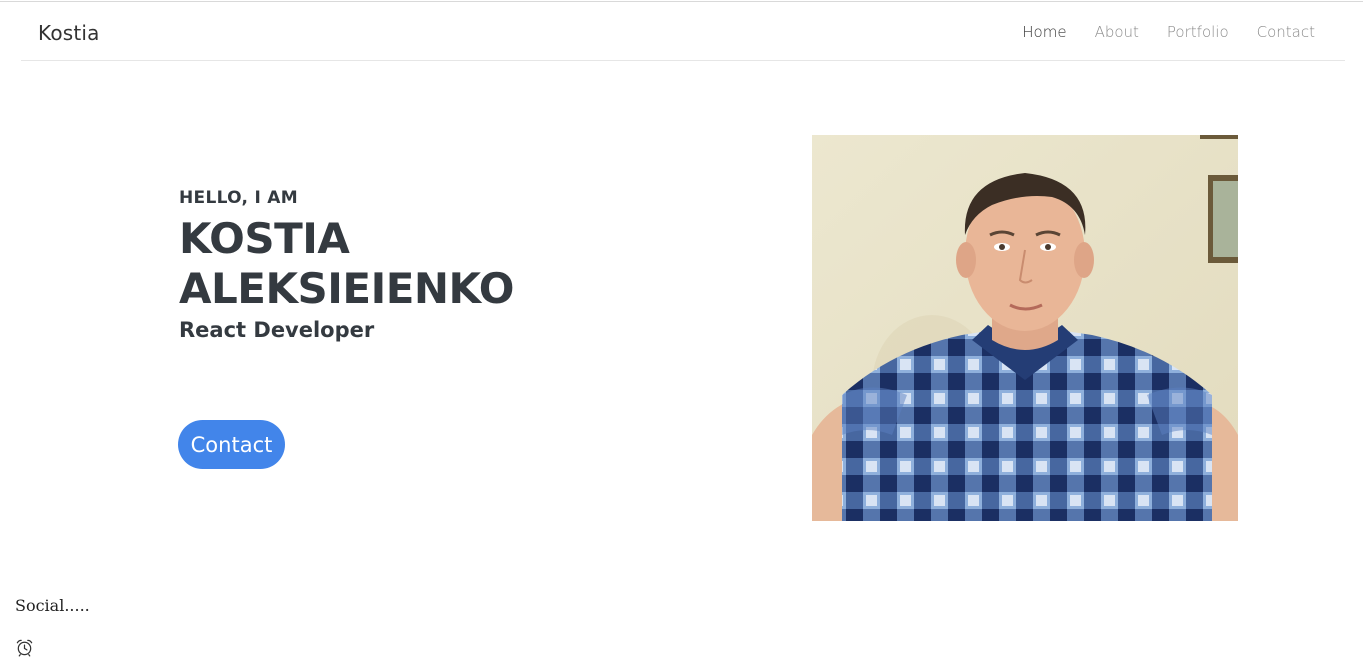 This screenshot has width=1363, height=659. I want to click on contact-button: Contact, so click(231, 444).